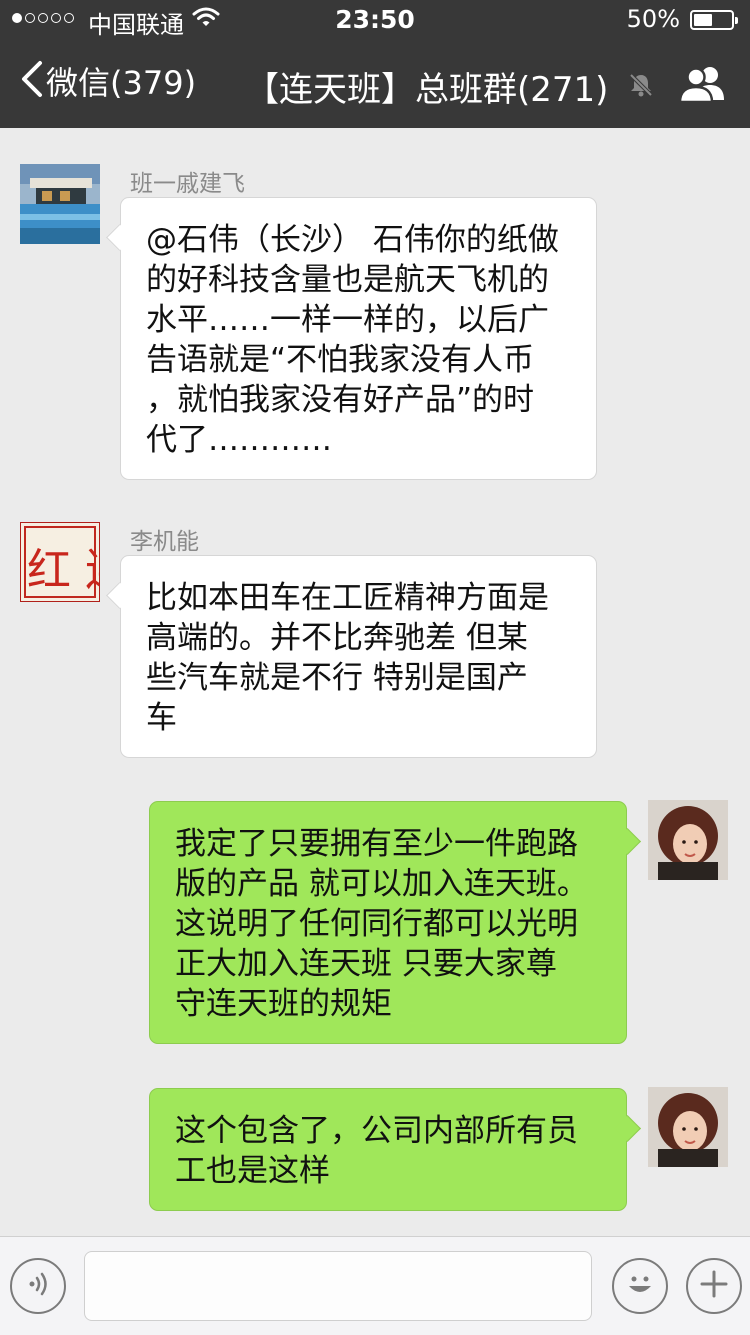 This screenshot has width=750, height=1335. I want to click on message-line: 守连天班的规矩, so click(283, 1004).